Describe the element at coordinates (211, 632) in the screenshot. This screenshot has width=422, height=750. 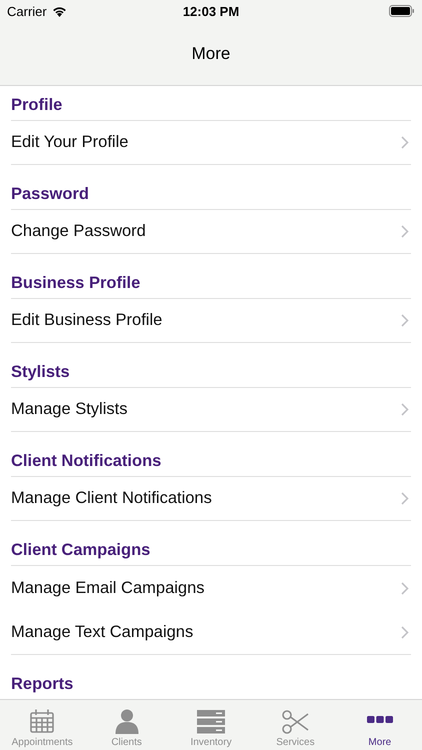
I see `list-row: Manage Text Campaigns` at that location.